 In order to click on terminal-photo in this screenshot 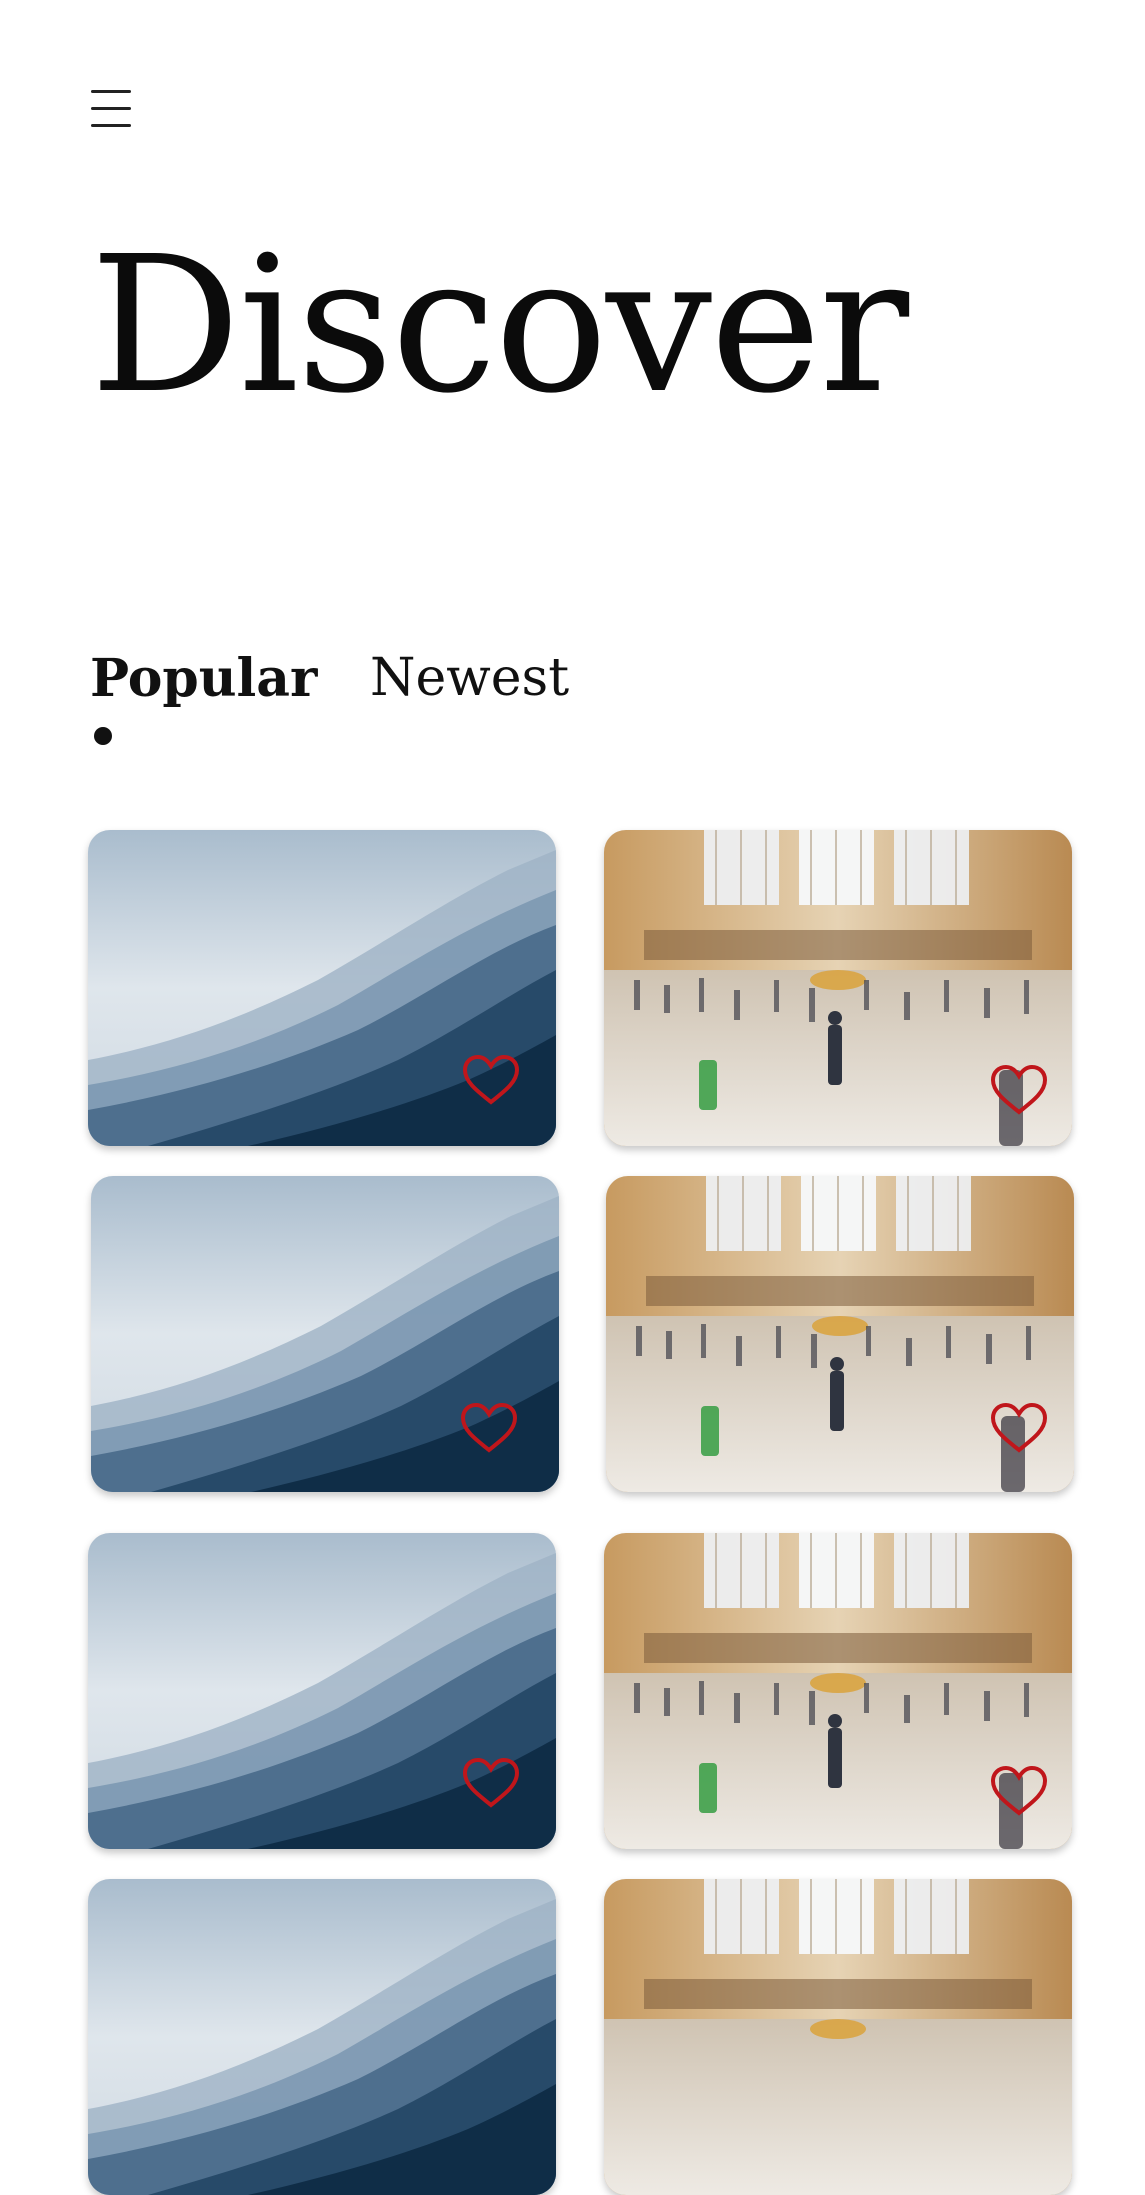, I will do `click(838, 2037)`.